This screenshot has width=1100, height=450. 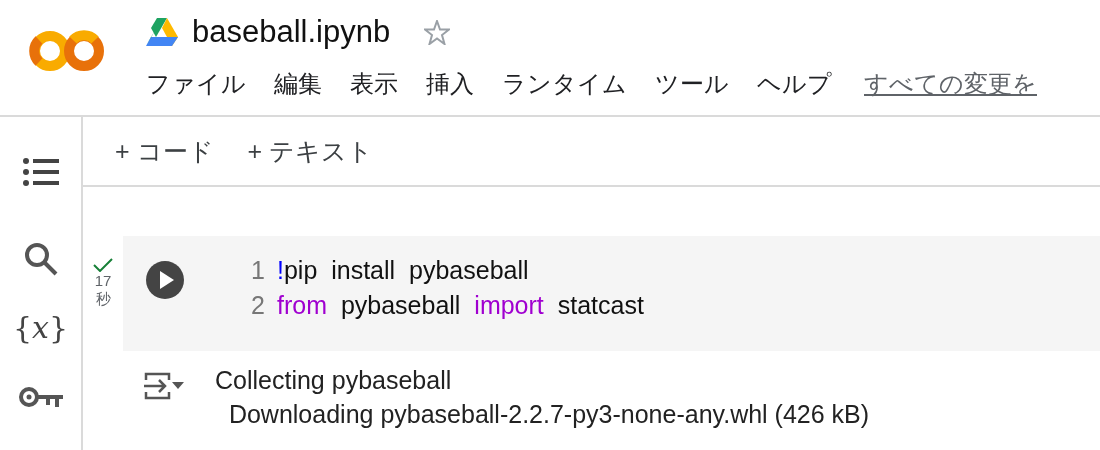 What do you see at coordinates (374, 84) in the screenshot?
I see `menu-item: 表示` at bounding box center [374, 84].